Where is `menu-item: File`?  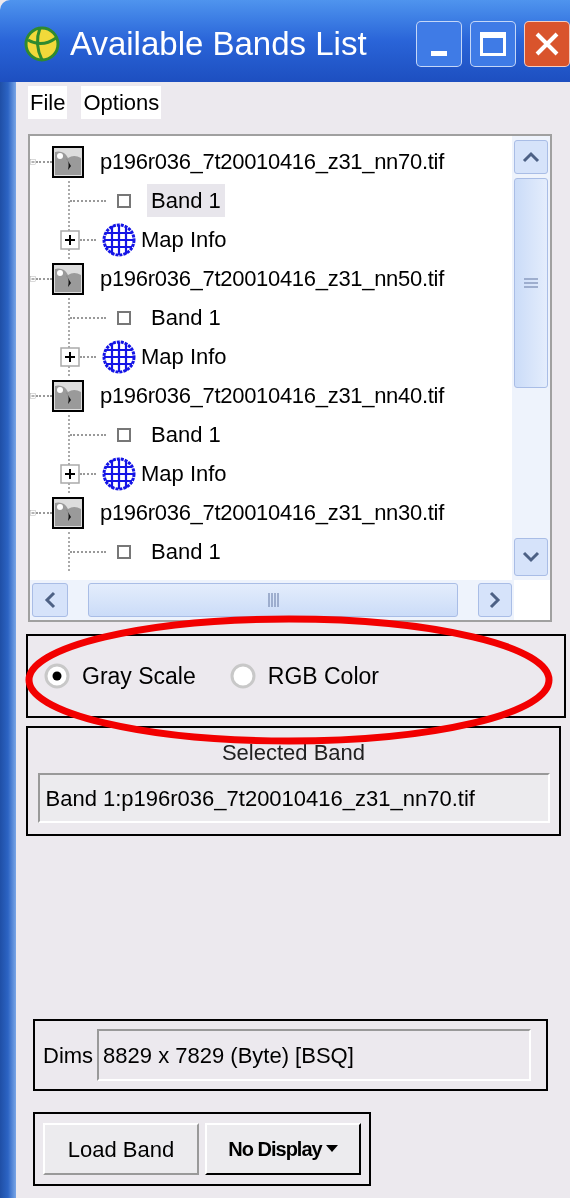
menu-item: File is located at coordinates (48, 102).